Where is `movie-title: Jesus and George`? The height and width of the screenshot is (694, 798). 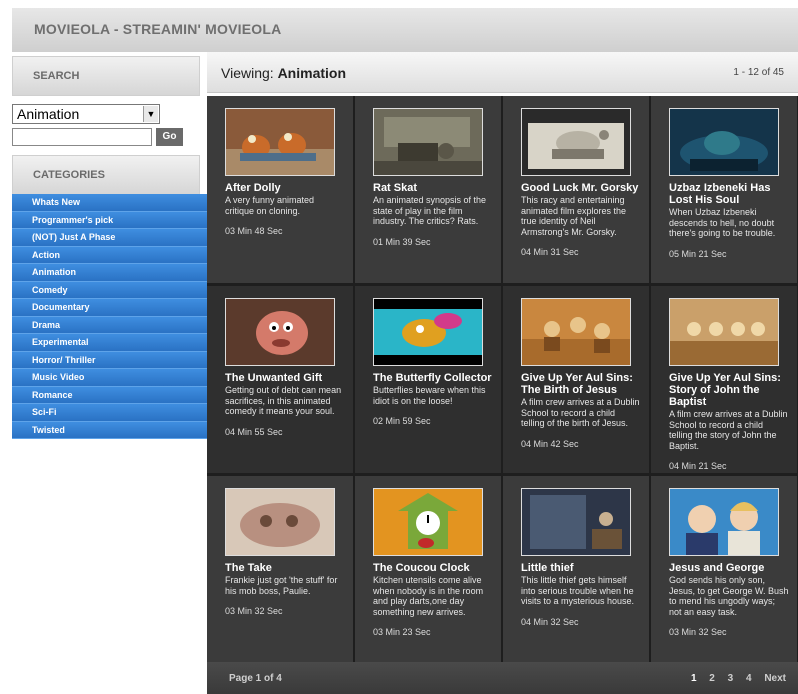 movie-title: Jesus and George is located at coordinates (729, 568).